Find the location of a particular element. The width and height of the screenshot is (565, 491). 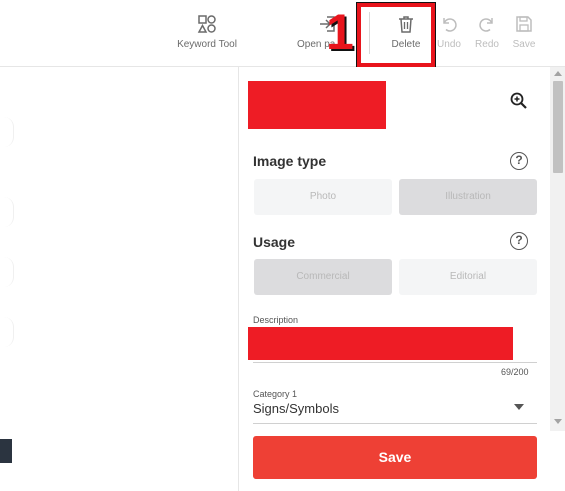

keyword-tool-button: Keyword Tool is located at coordinates (207, 32).